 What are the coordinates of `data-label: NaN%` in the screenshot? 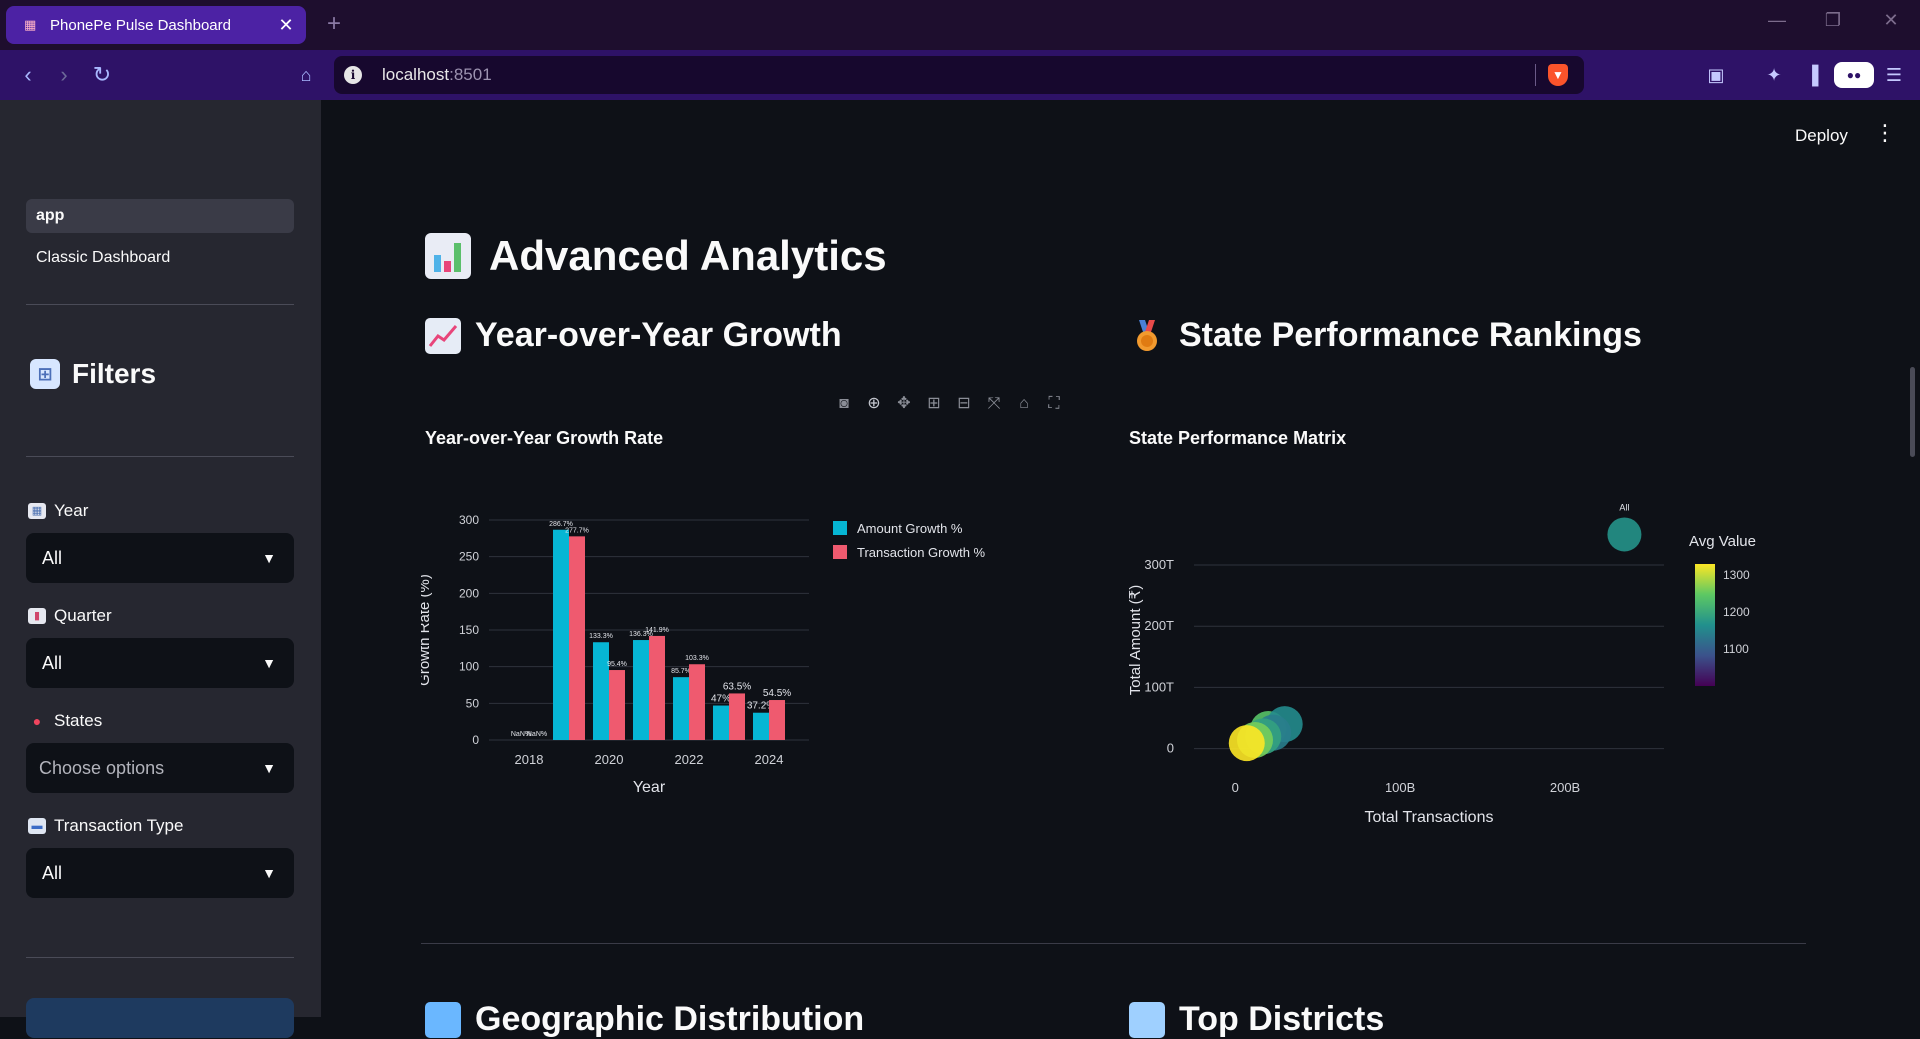 It's located at (537, 734).